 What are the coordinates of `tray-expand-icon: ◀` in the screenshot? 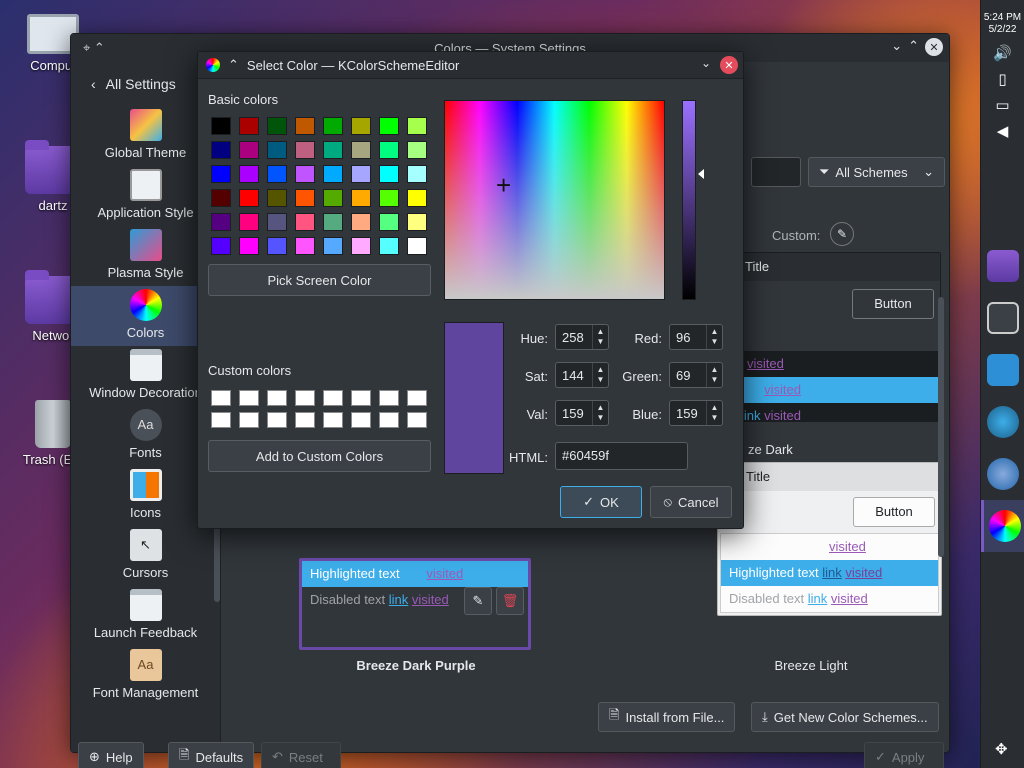 It's located at (1002, 131).